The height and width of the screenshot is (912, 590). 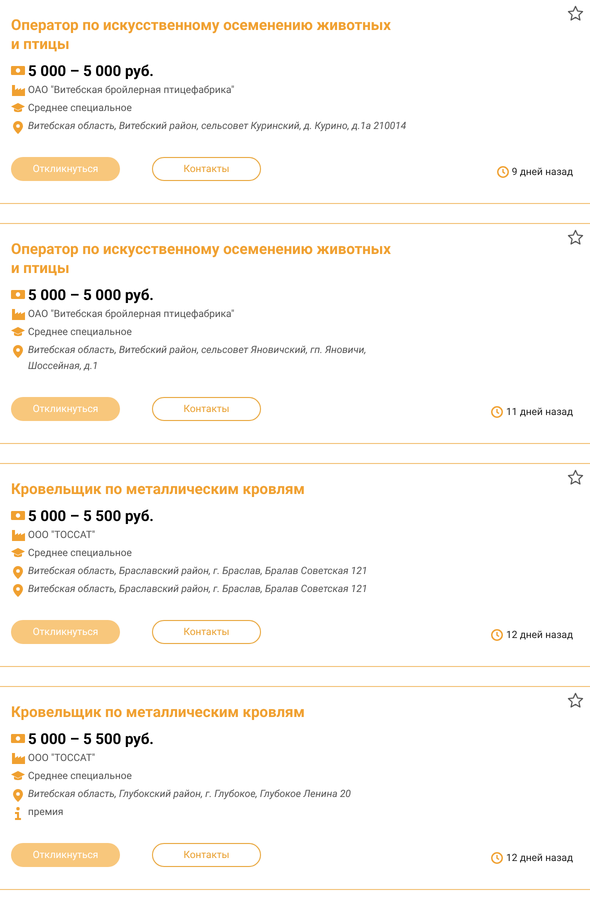 What do you see at coordinates (218, 127) in the screenshot?
I see `address: Витебская область, Витебский район, сельсовет Куринский, д. Курино, д.1а 210014` at bounding box center [218, 127].